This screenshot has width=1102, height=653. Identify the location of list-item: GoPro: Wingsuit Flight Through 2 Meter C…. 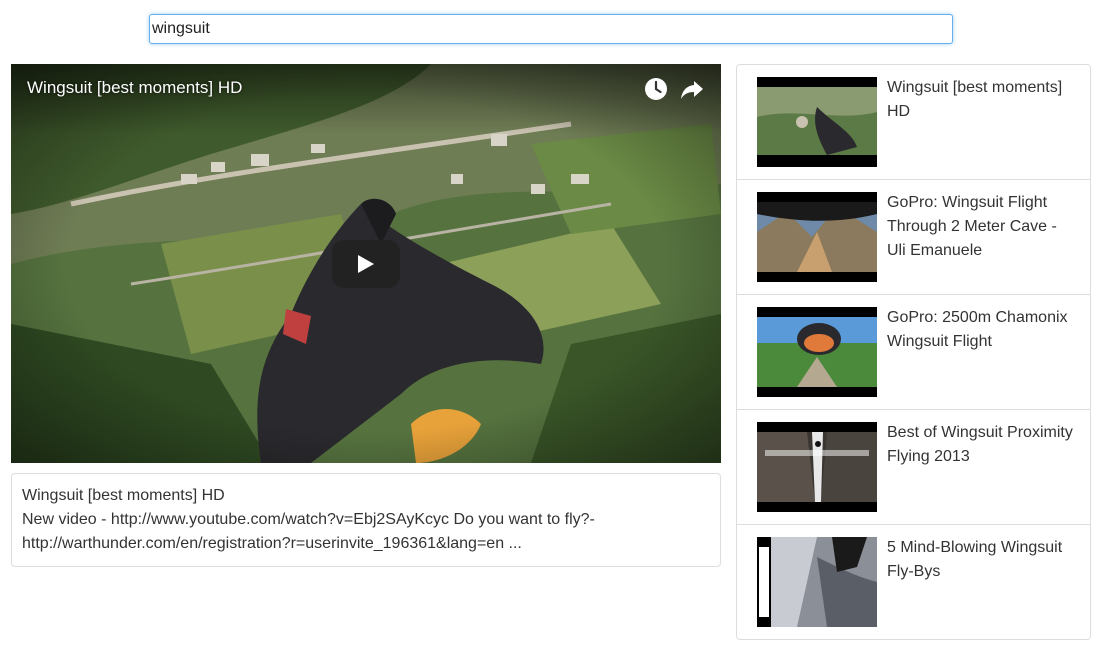
(913, 237).